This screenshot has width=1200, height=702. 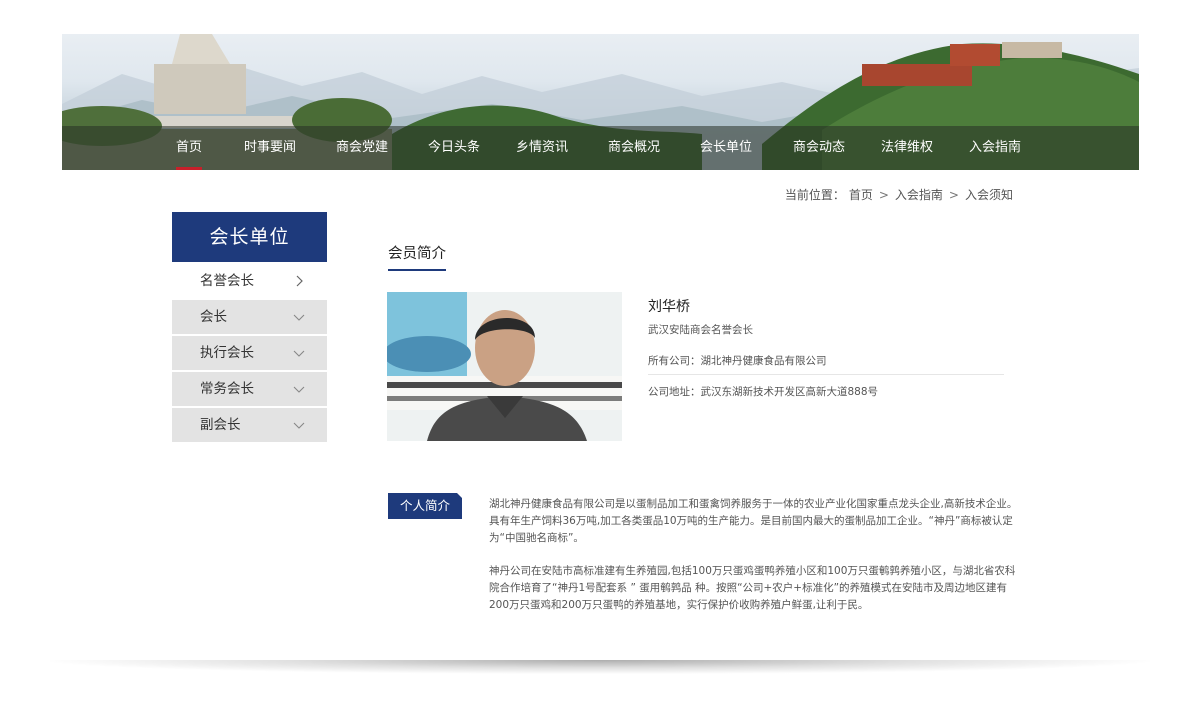 I want to click on member-portrait-image, so click(x=504, y=366).